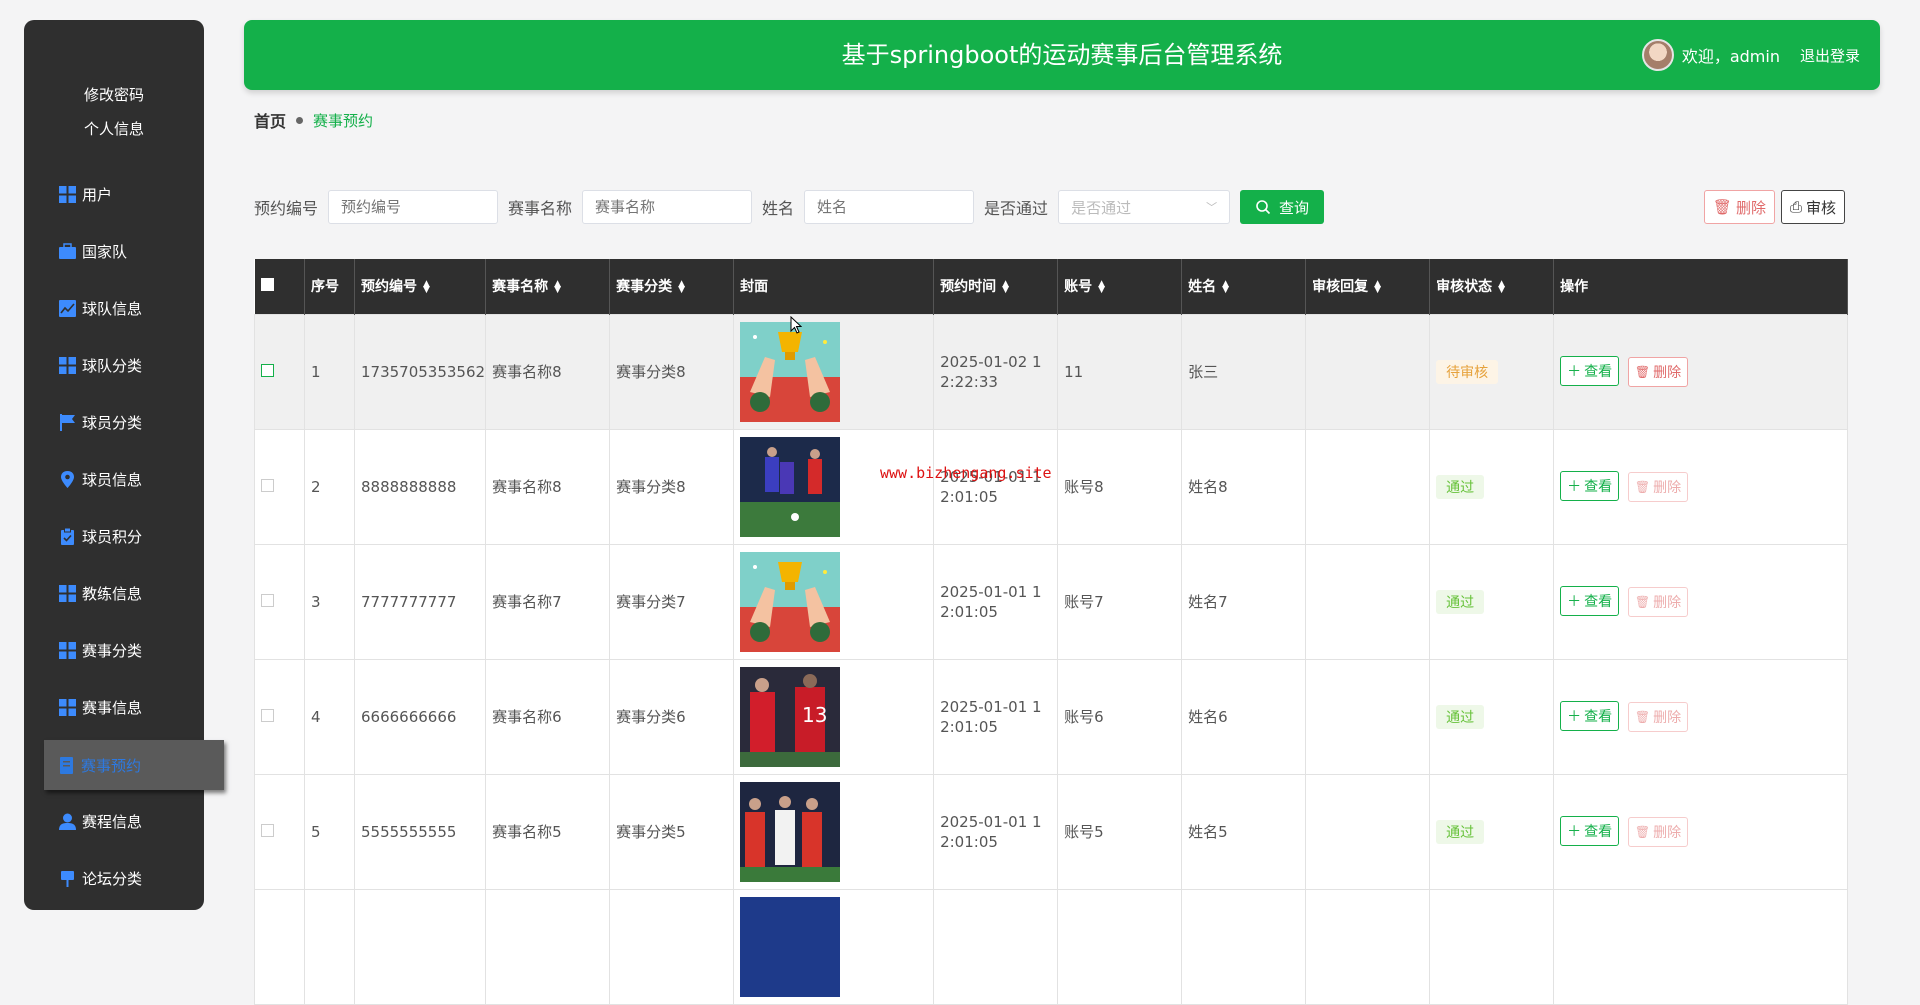 The width and height of the screenshot is (1920, 1005). Describe the element at coordinates (796, 325) in the screenshot. I see `mouse-cursor-icon` at that location.